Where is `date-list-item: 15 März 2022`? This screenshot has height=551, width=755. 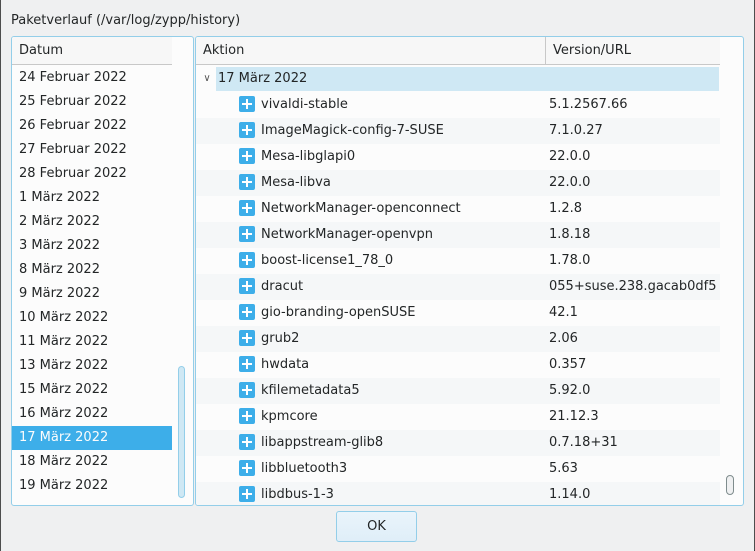
date-list-item: 15 März 2022 is located at coordinates (92, 390).